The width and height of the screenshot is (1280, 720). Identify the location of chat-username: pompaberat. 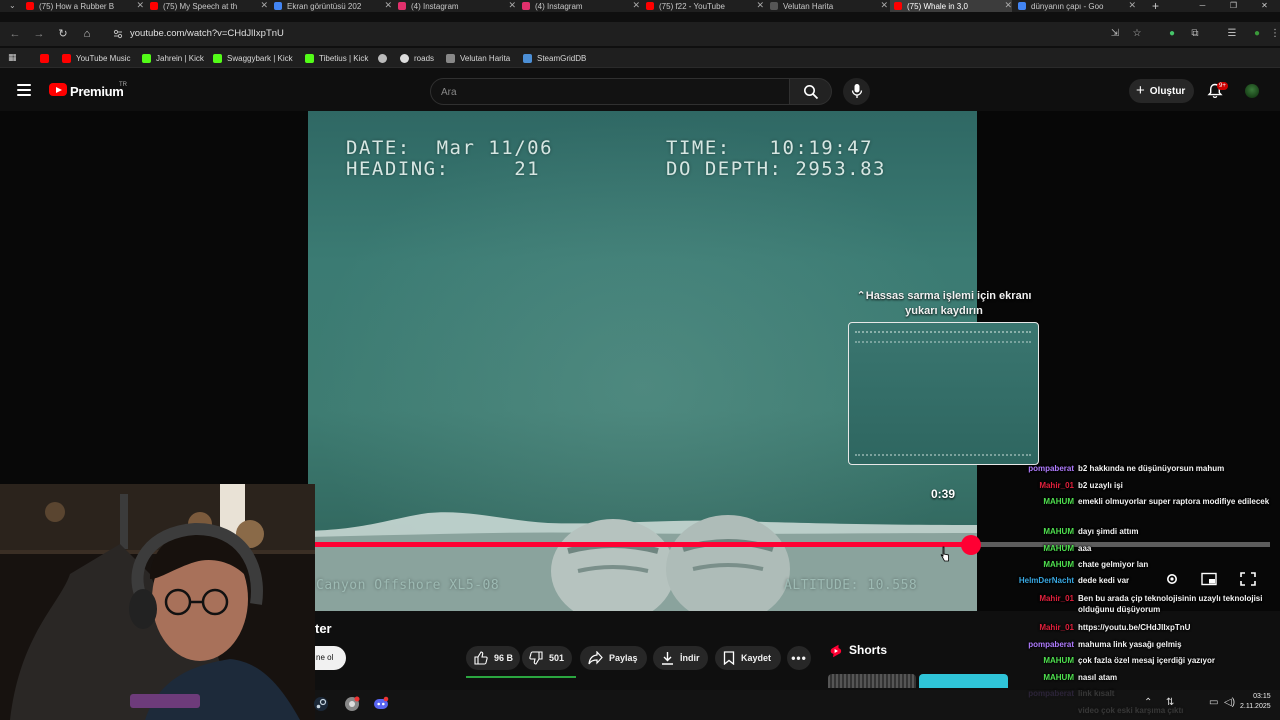
(1051, 644).